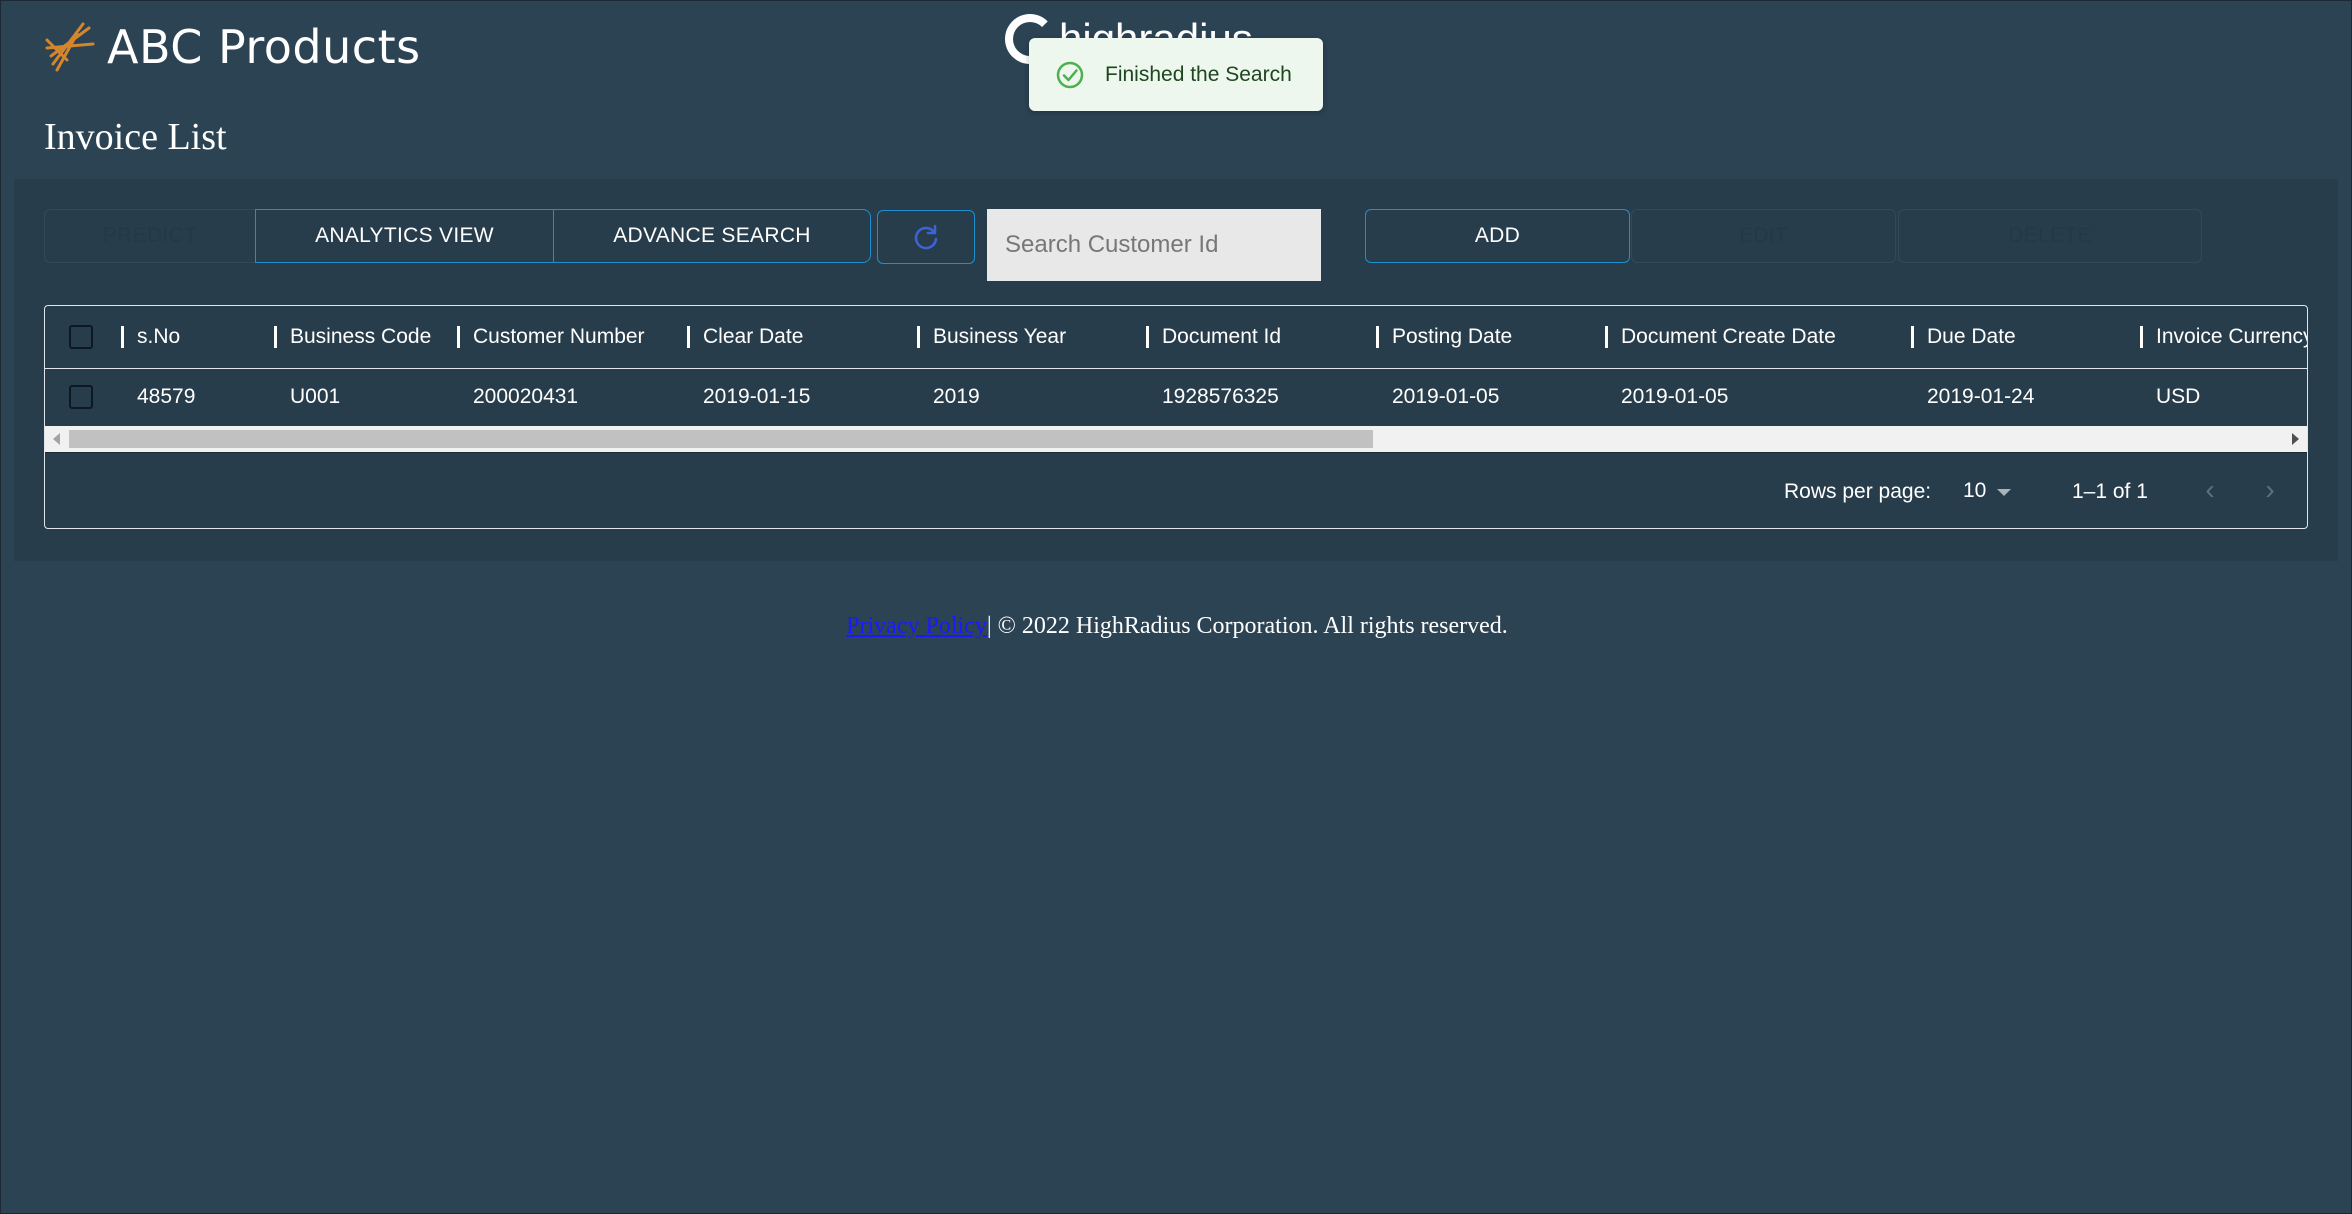 Image resolution: width=2352 pixels, height=1214 pixels. Describe the element at coordinates (1220, 396) in the screenshot. I see `cell-document-id: 1928576325` at that location.